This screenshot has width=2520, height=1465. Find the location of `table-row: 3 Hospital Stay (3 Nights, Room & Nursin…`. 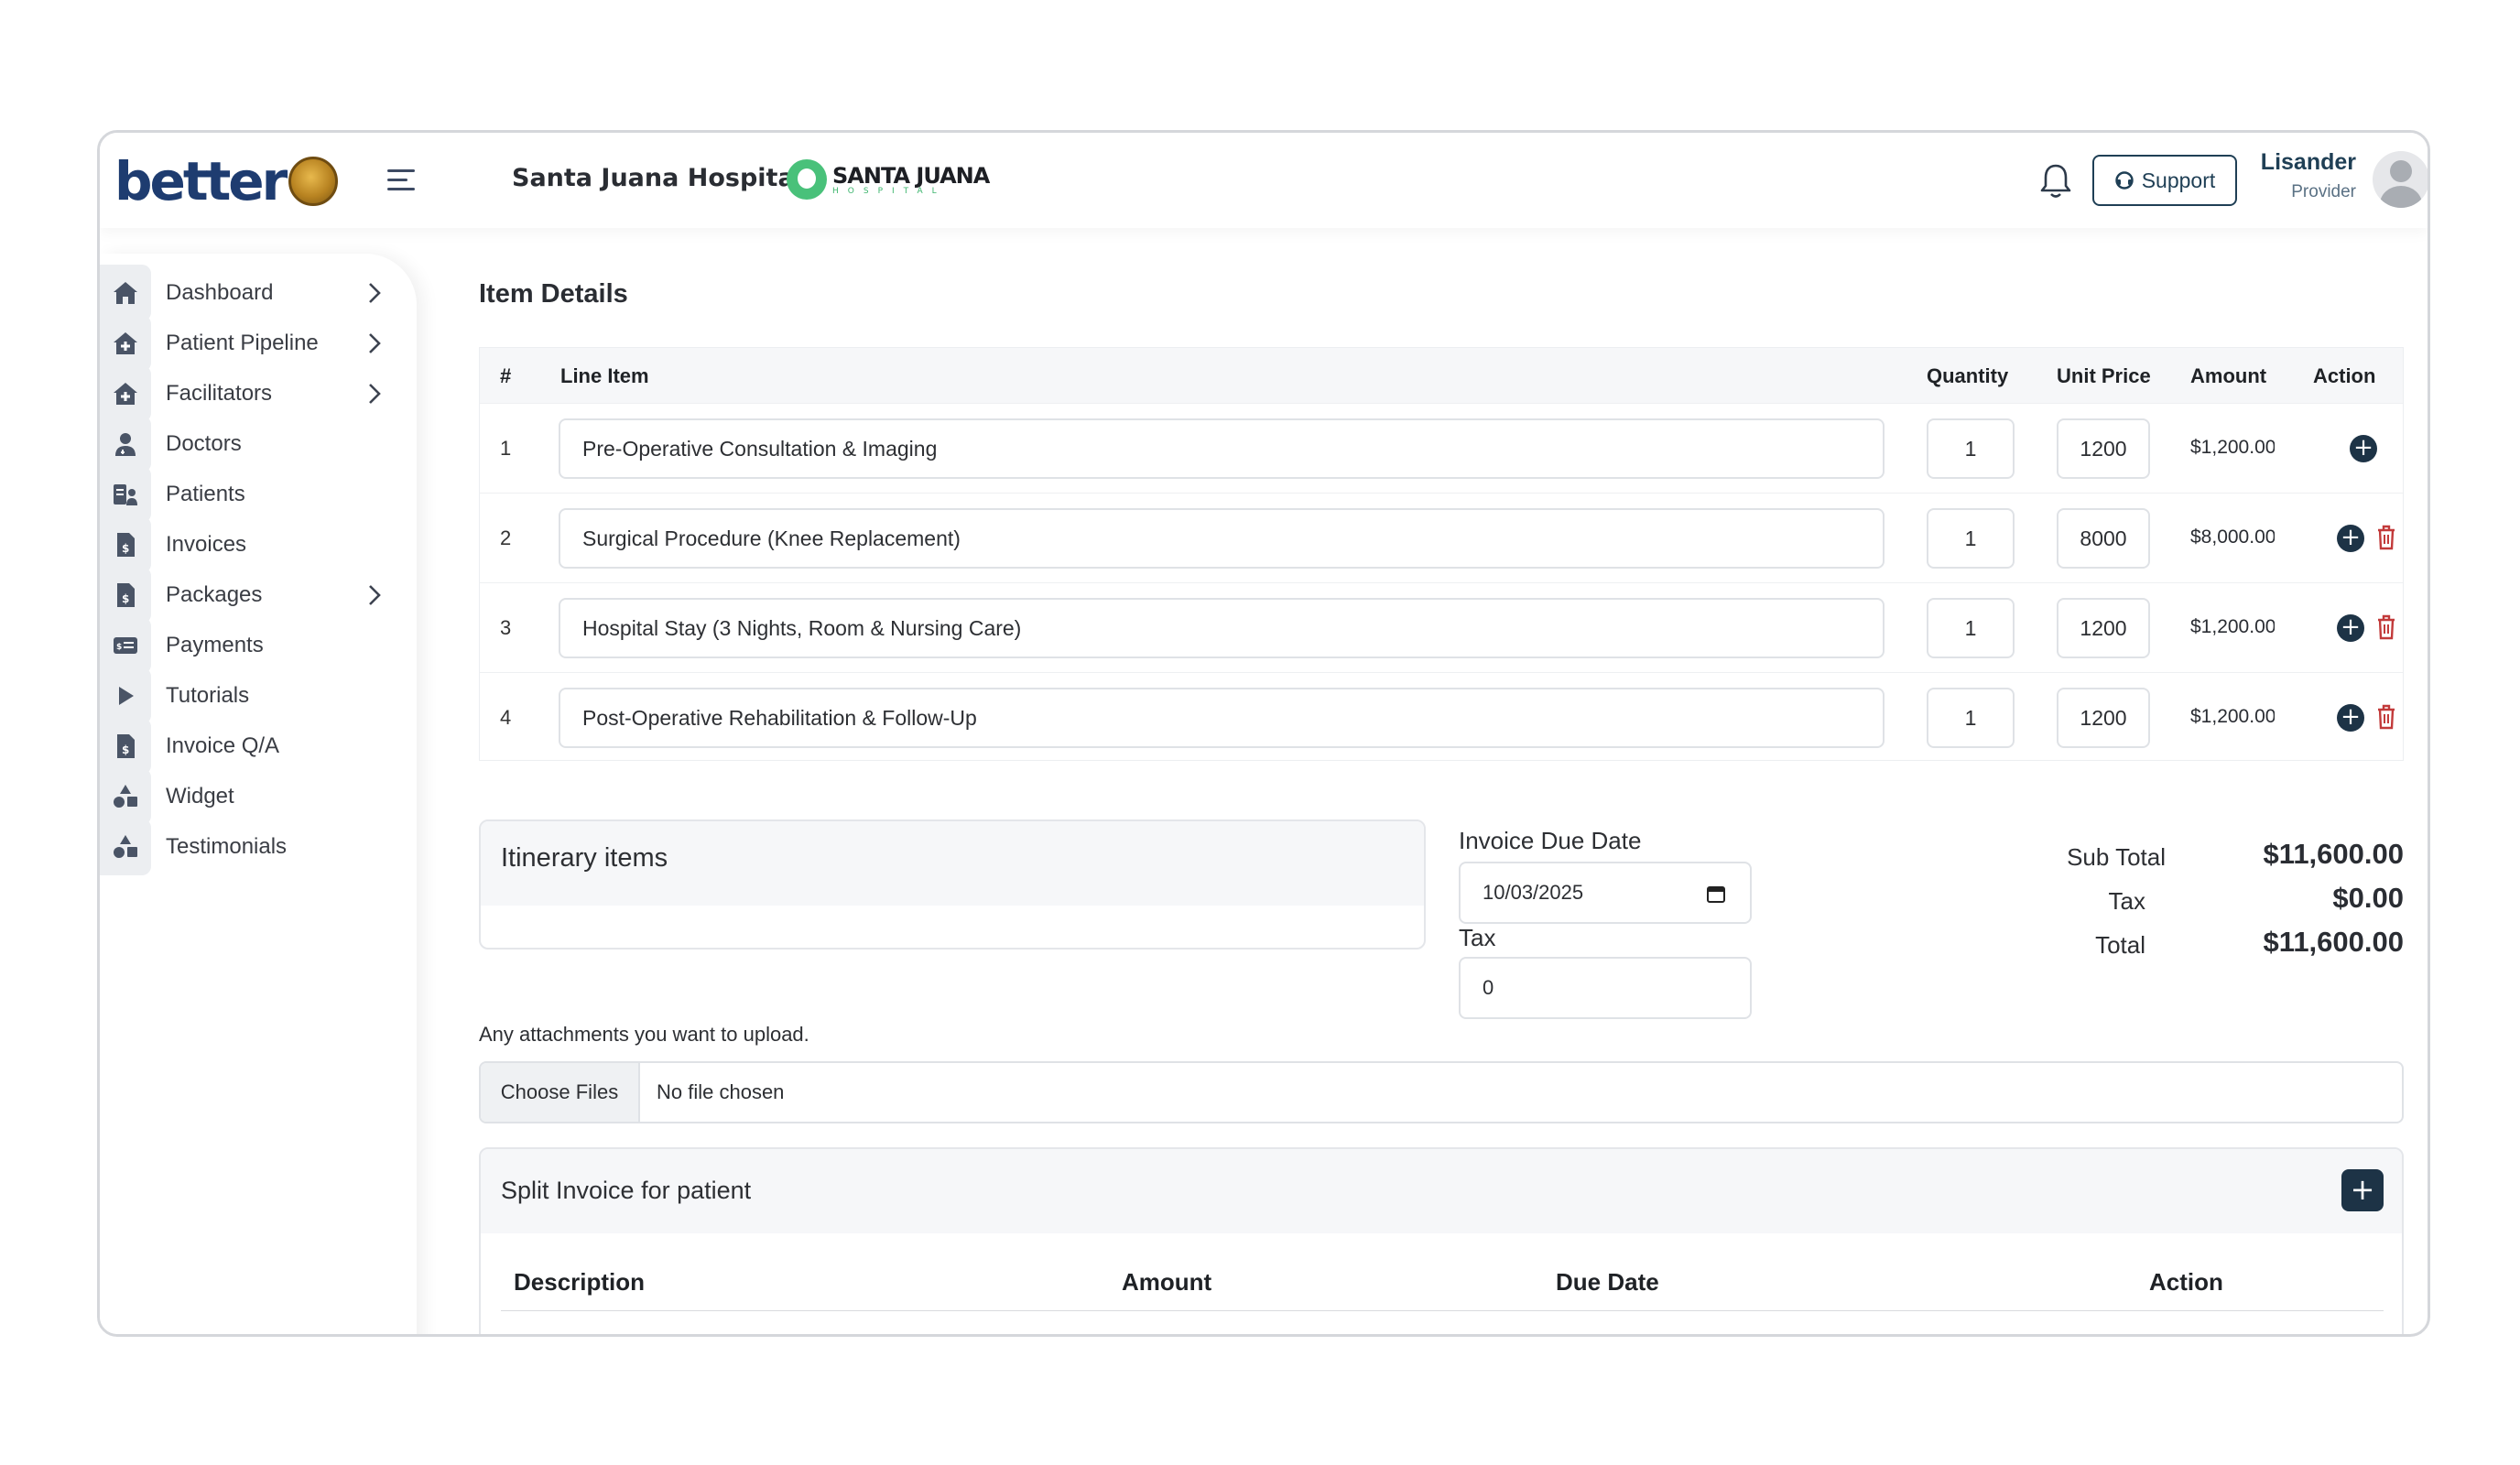

table-row: 3 Hospital Stay (3 Nights, Room & Nursin… is located at coordinates (1441, 627).